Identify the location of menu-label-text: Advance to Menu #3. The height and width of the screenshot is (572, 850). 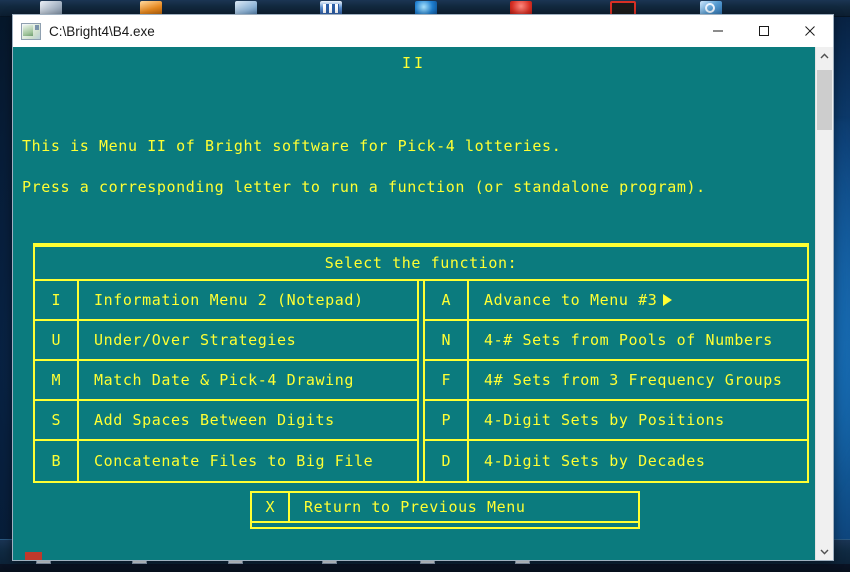
(571, 300).